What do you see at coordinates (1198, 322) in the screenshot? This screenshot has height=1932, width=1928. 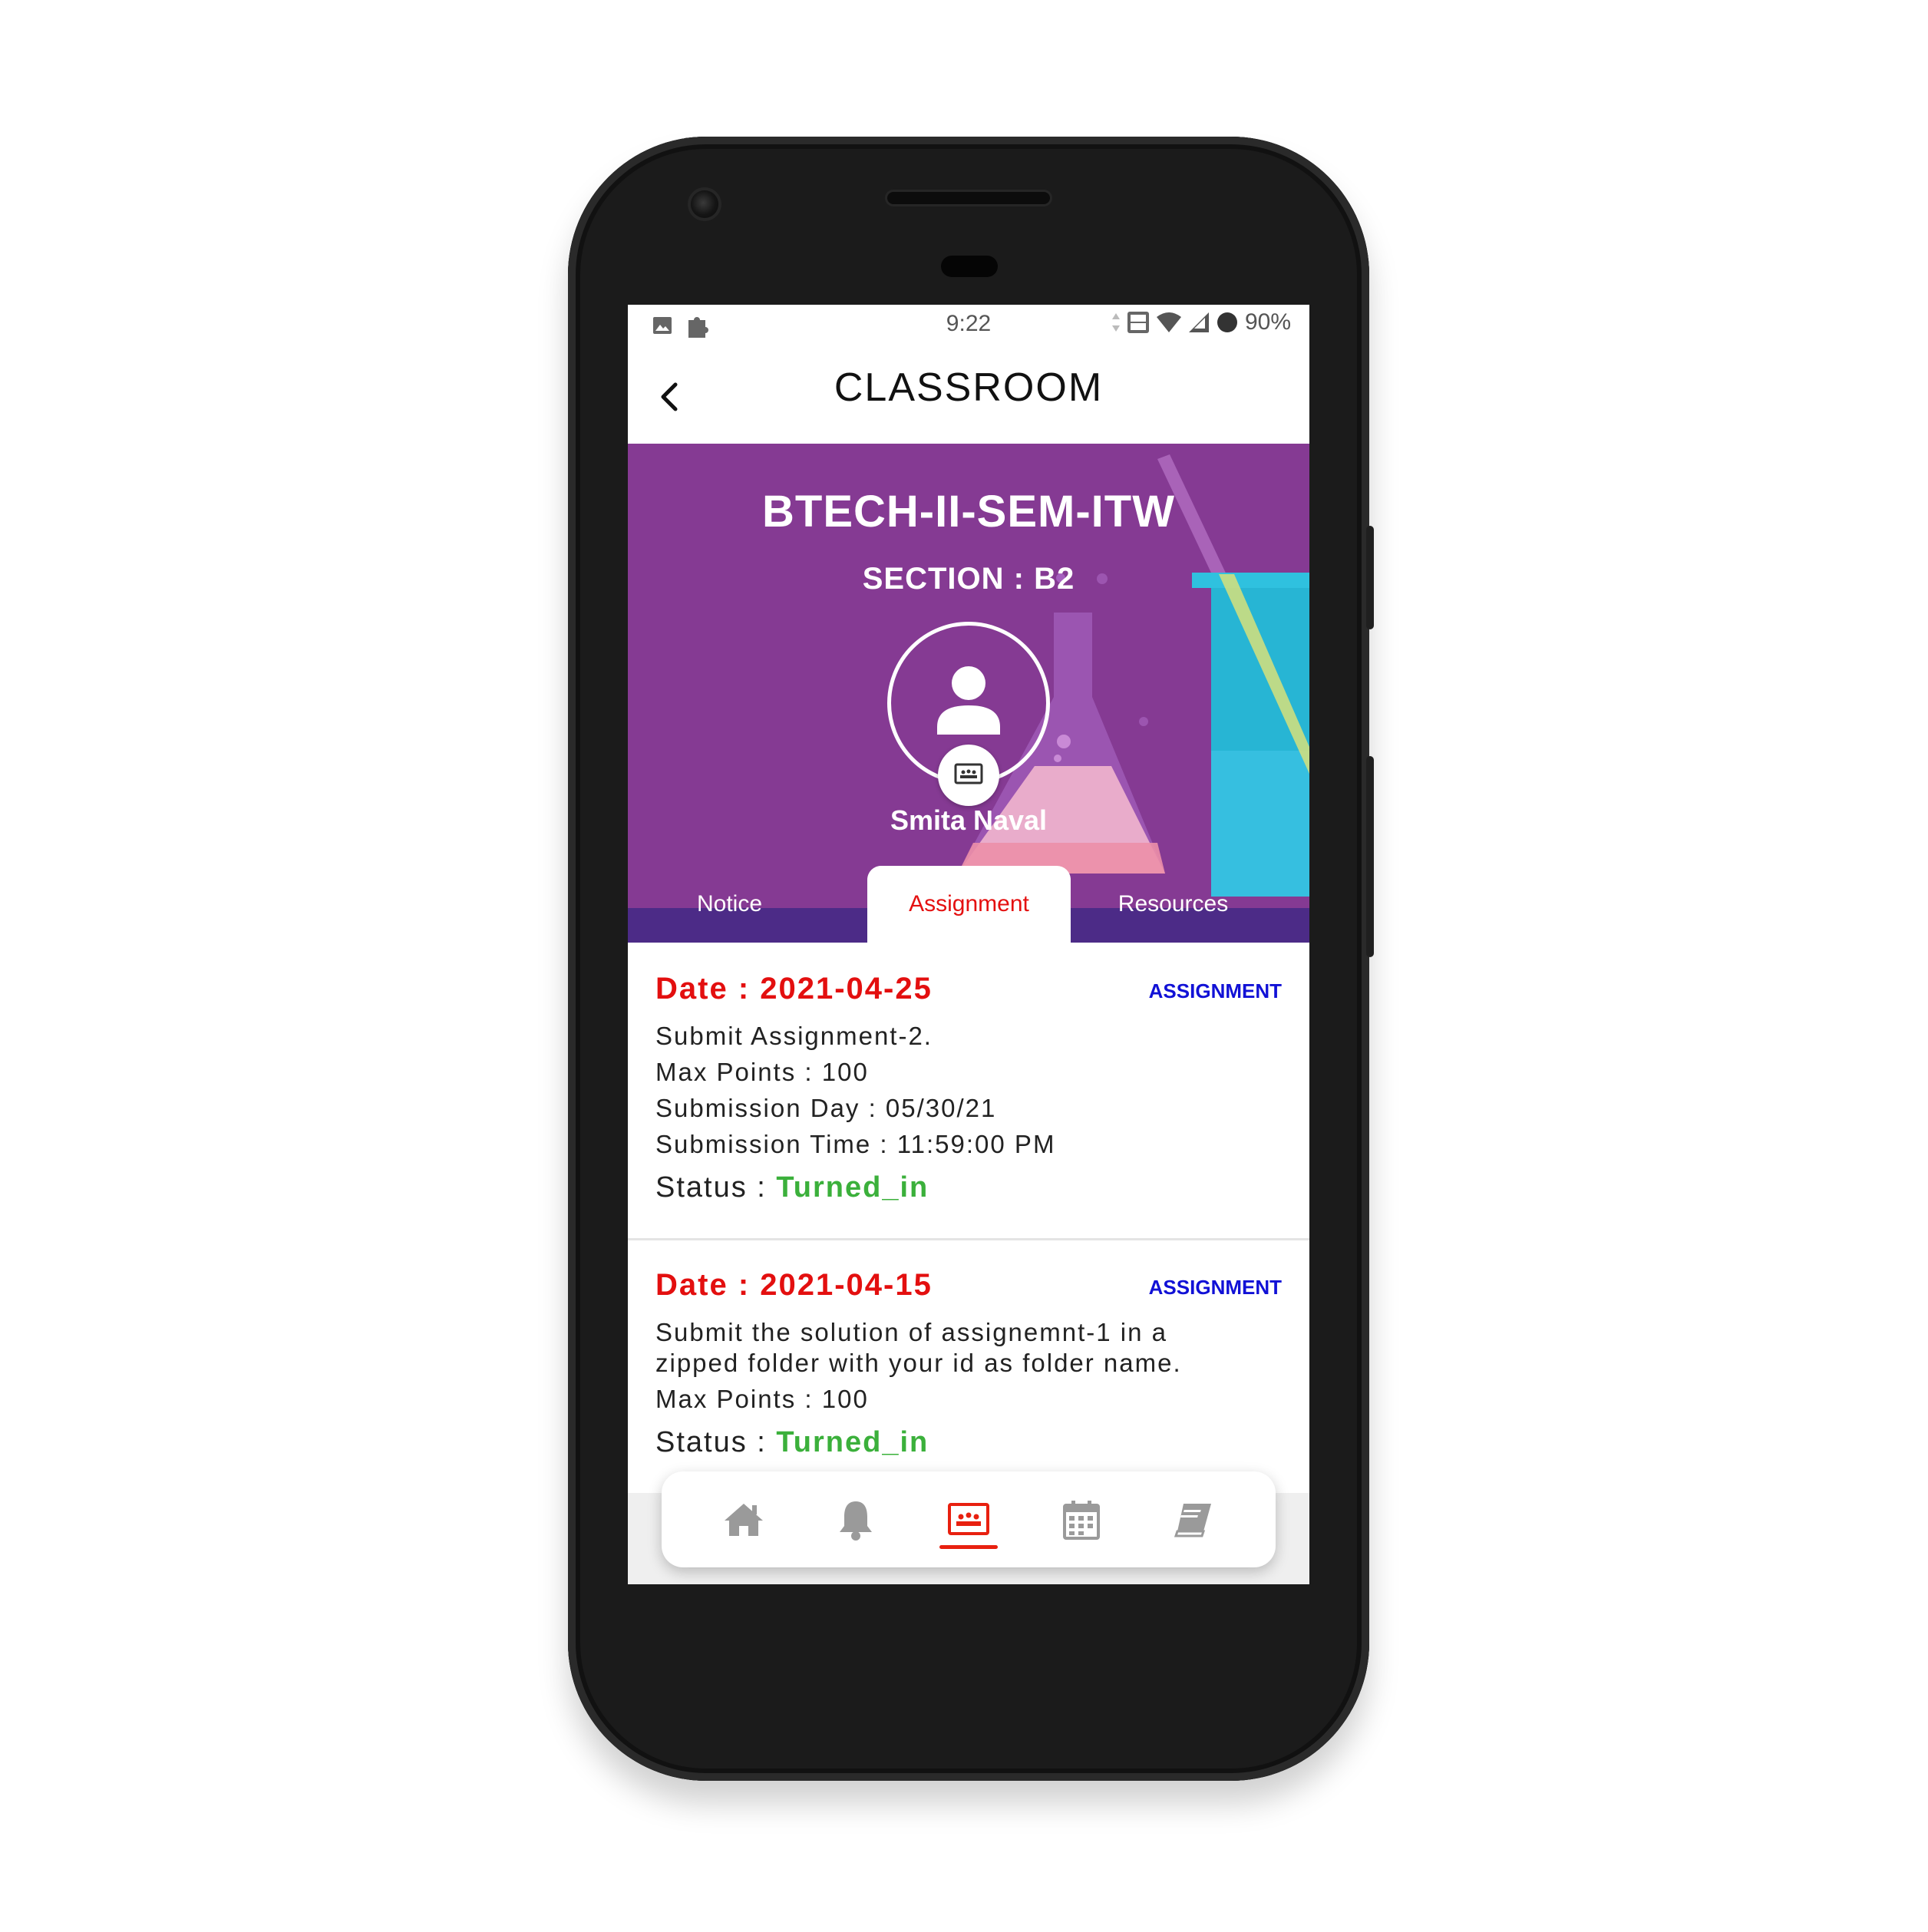 I see `signal-icon` at bounding box center [1198, 322].